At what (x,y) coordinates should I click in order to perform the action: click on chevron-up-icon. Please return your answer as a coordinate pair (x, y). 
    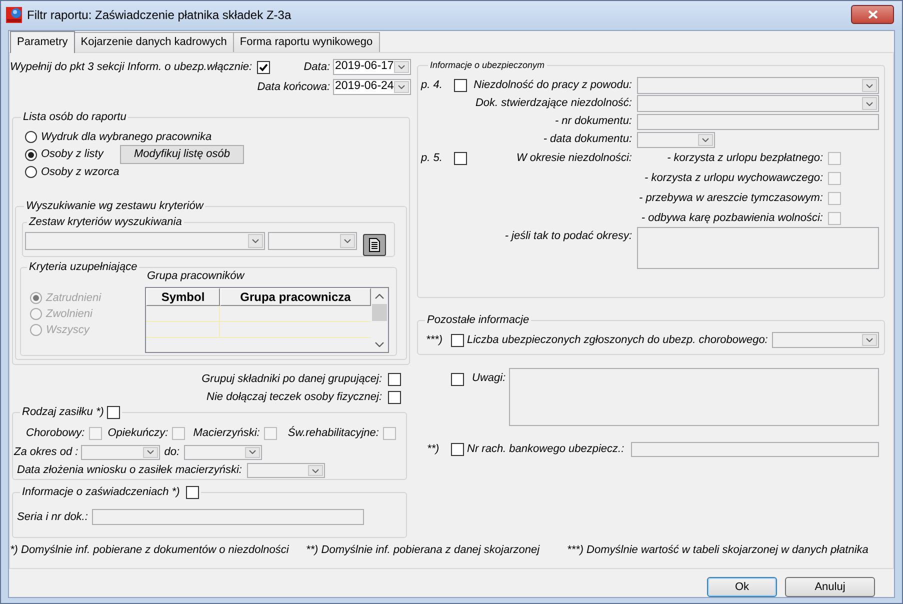
    Looking at the image, I should click on (379, 296).